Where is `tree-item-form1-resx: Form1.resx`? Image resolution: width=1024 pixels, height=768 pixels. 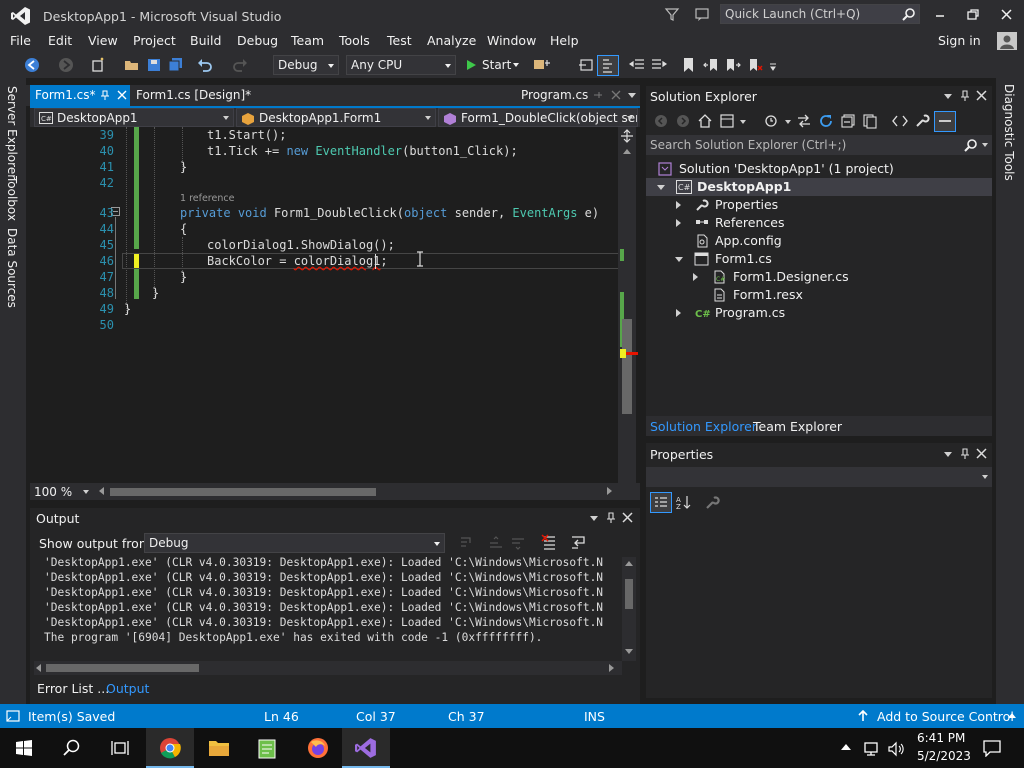
tree-item-form1-resx: Form1.resx is located at coordinates (819, 295).